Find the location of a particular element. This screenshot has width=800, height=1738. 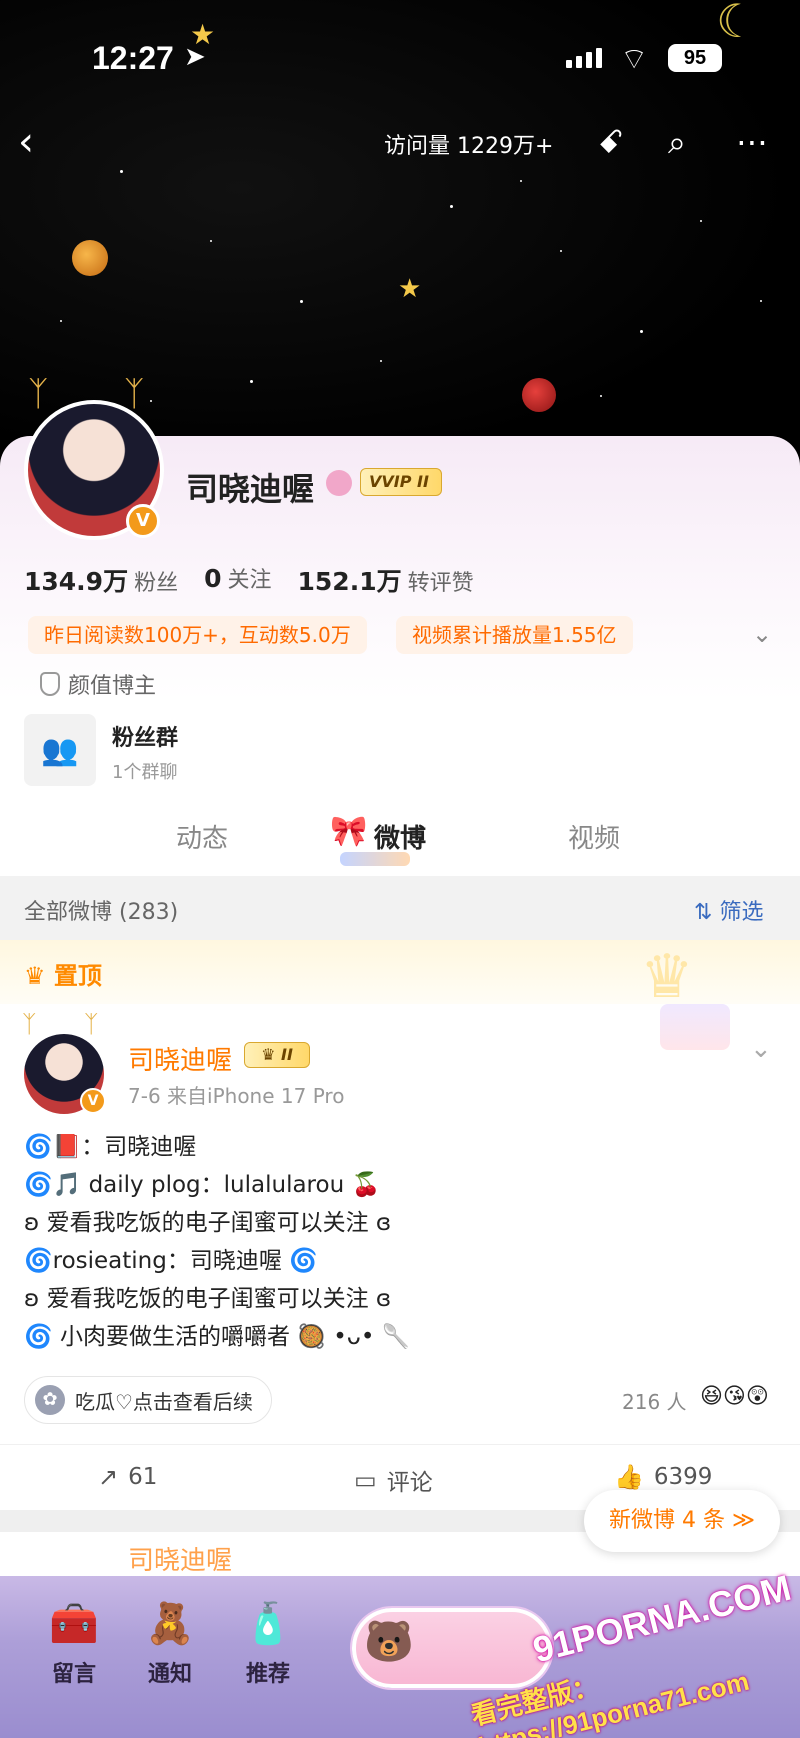

battery-indicator: 95 is located at coordinates (695, 58).